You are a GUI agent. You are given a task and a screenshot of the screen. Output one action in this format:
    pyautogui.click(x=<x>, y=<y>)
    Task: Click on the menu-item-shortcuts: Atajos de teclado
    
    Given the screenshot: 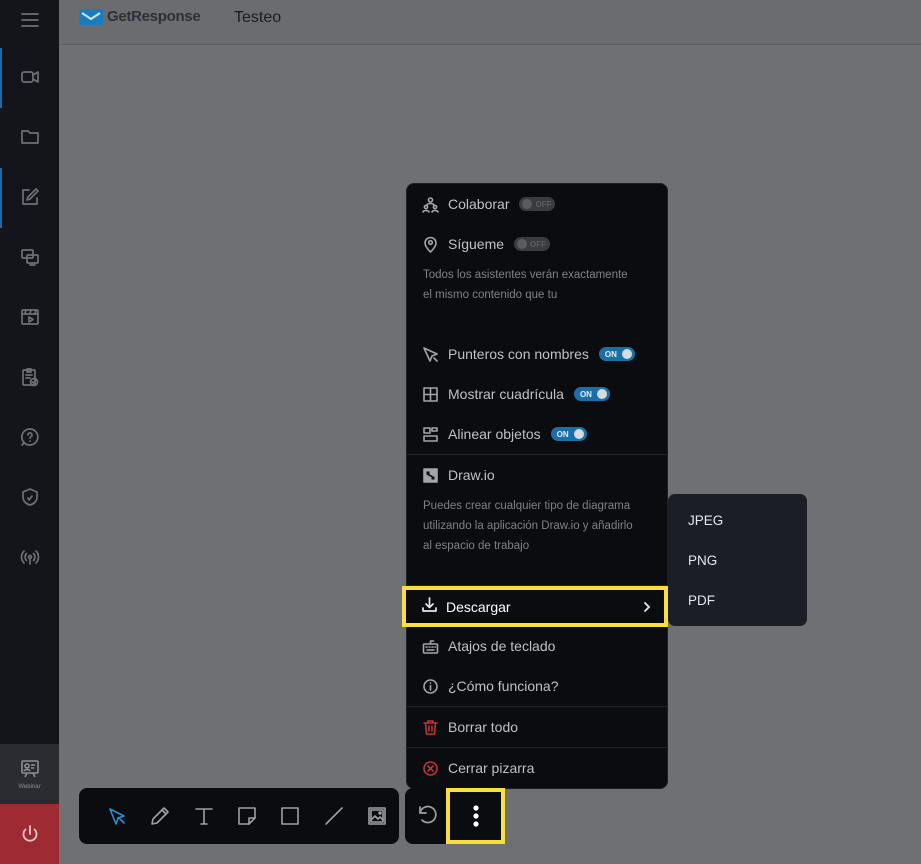 What is the action you would take?
    pyautogui.click(x=537, y=646)
    